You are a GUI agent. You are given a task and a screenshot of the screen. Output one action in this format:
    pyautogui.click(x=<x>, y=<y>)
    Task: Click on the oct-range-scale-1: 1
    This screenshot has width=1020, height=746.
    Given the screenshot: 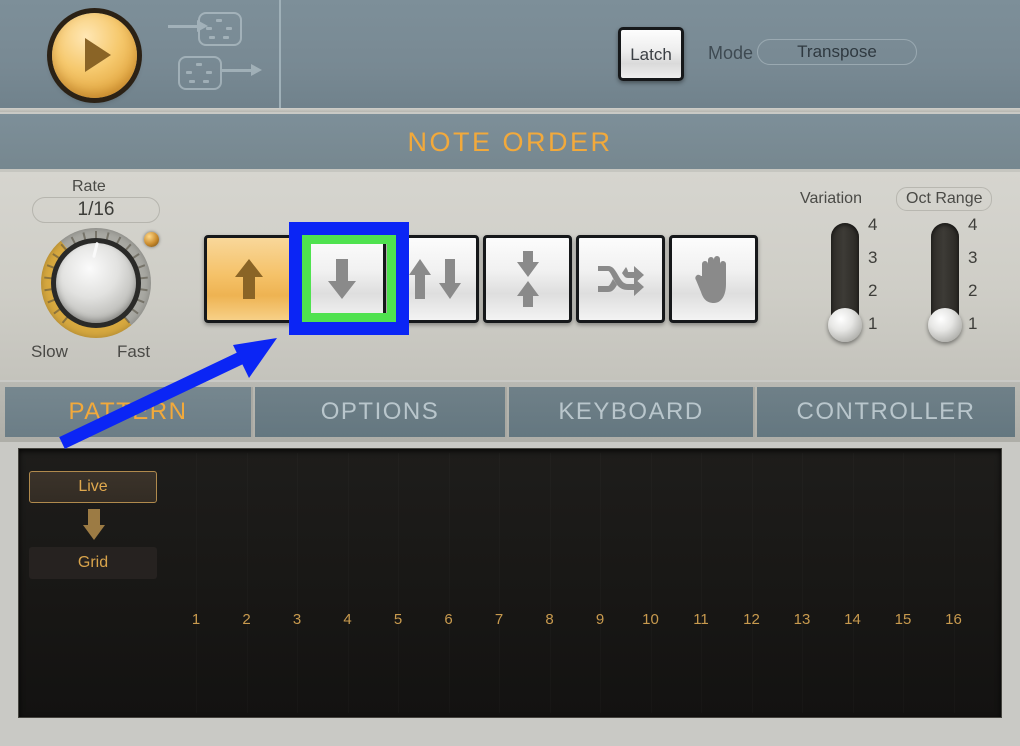 What is the action you would take?
    pyautogui.click(x=973, y=323)
    